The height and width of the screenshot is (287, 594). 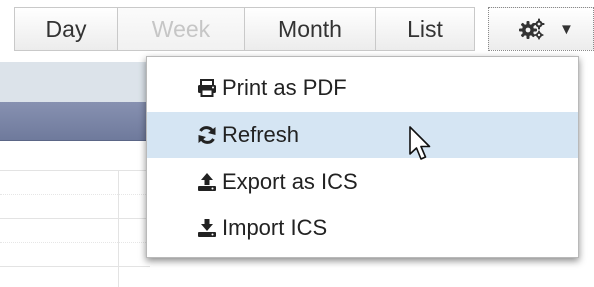 What do you see at coordinates (566, 29) in the screenshot?
I see `chevron-down-icon: ▼` at bounding box center [566, 29].